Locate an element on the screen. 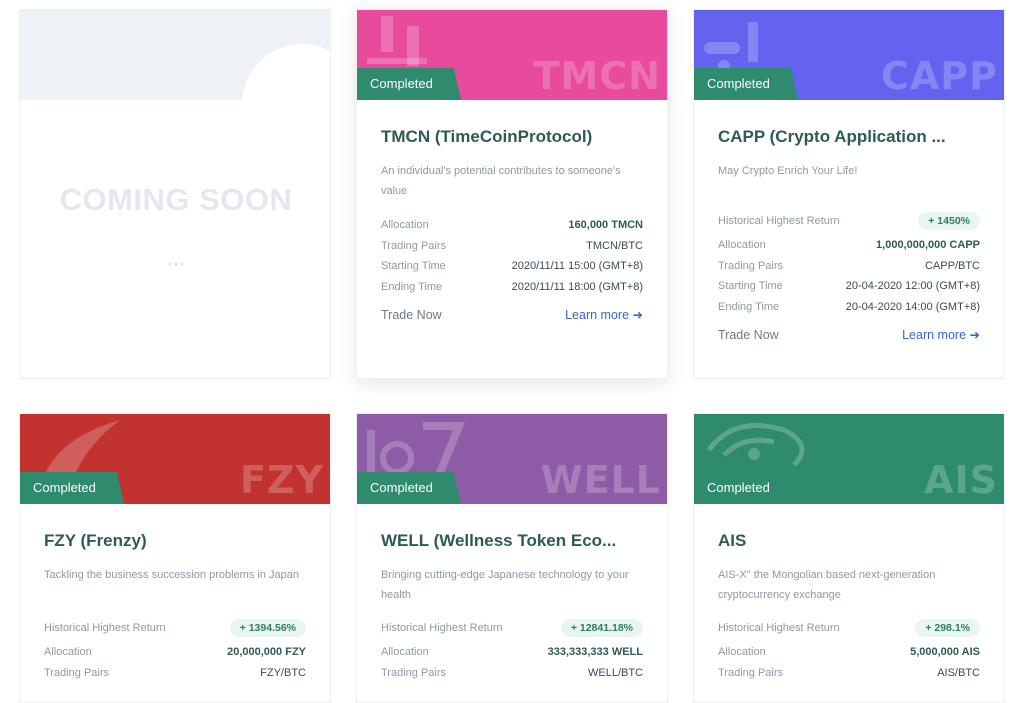  project-banner: FZY Completed is located at coordinates (175, 459).